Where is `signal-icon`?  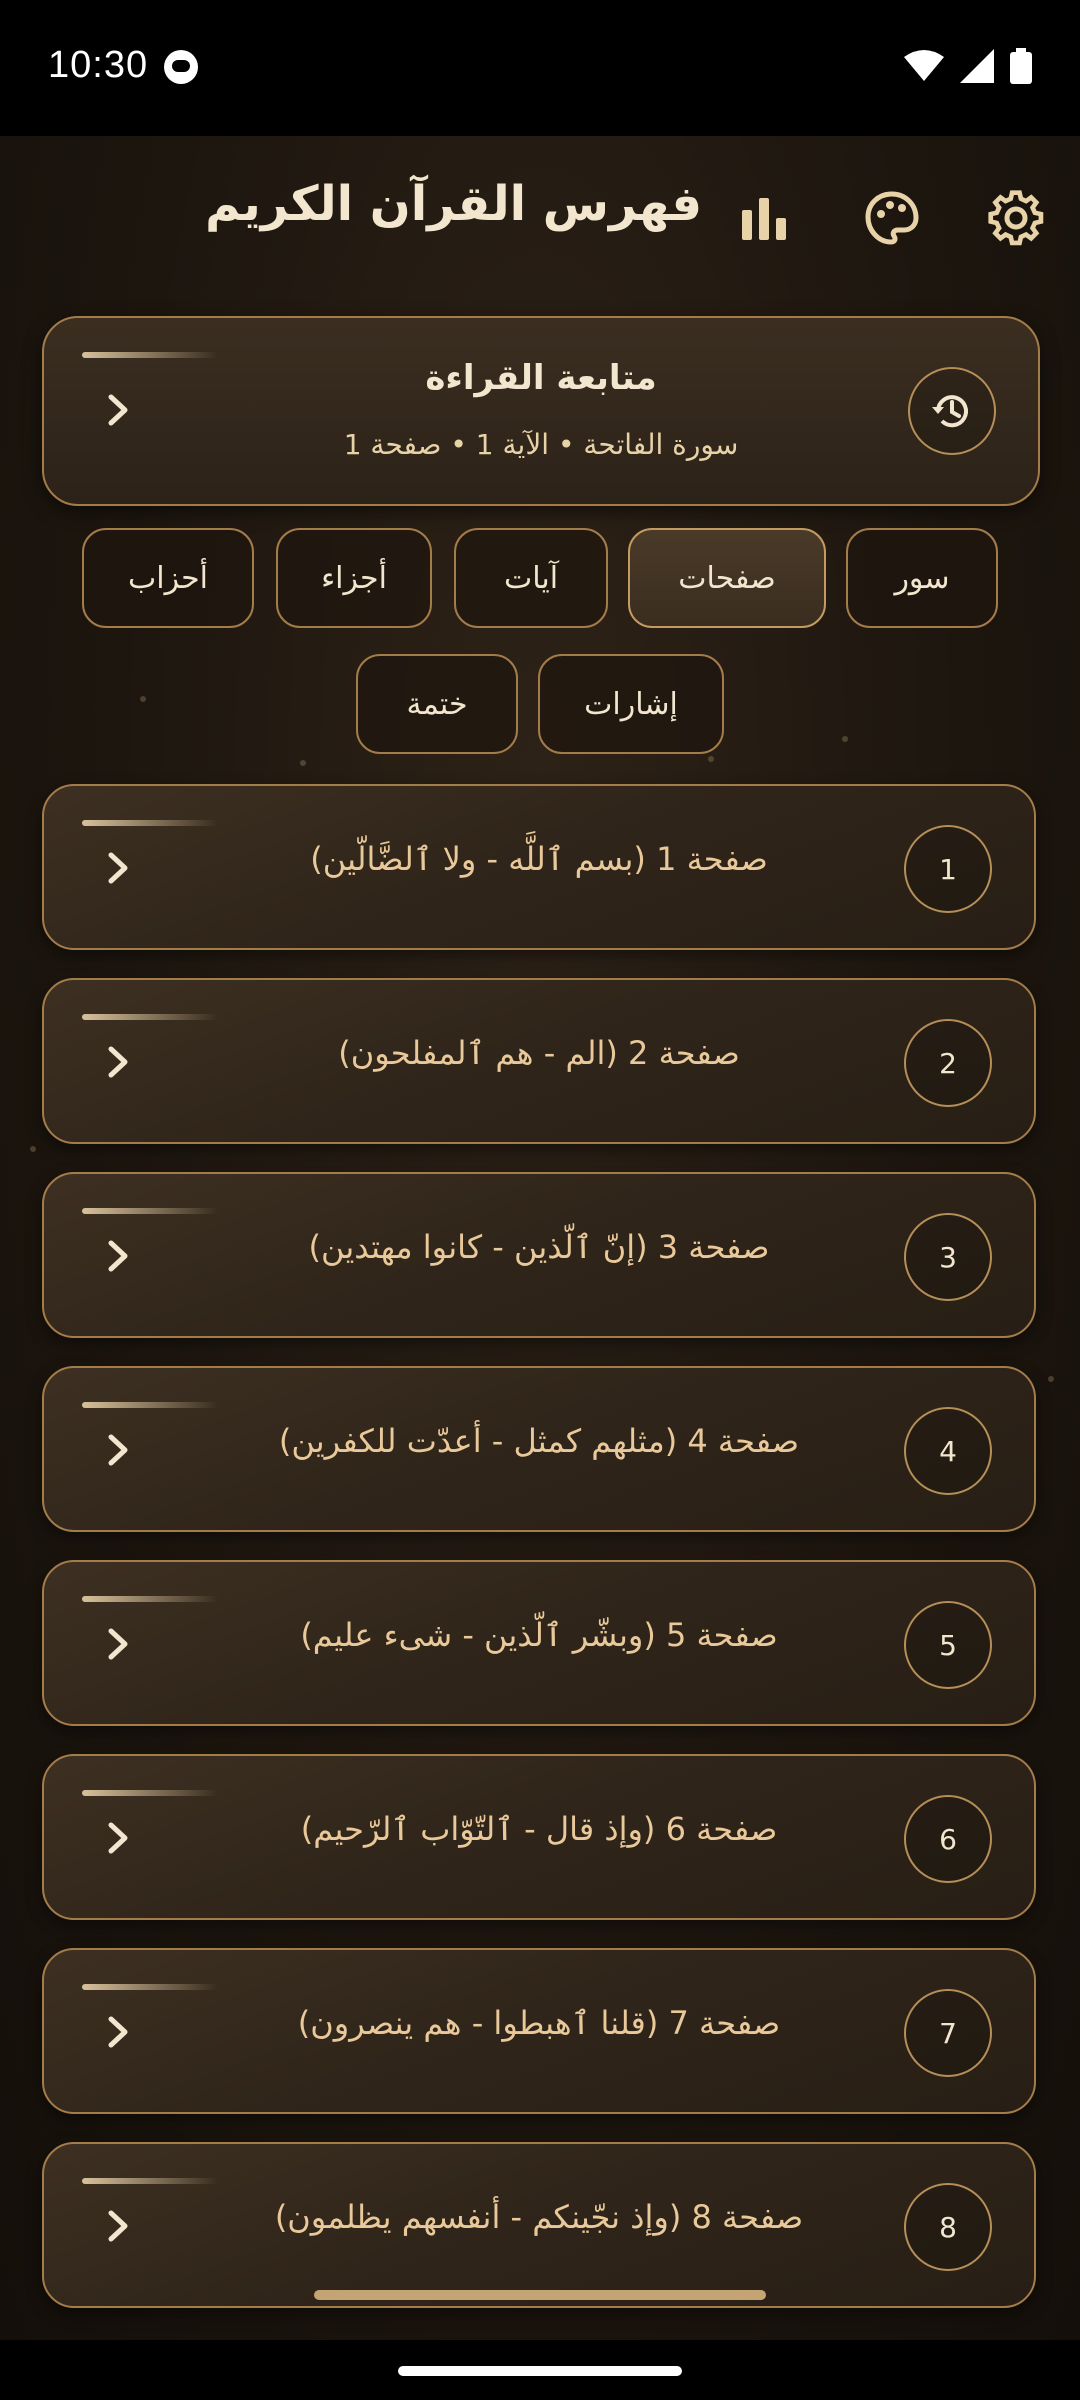
signal-icon is located at coordinates (977, 66).